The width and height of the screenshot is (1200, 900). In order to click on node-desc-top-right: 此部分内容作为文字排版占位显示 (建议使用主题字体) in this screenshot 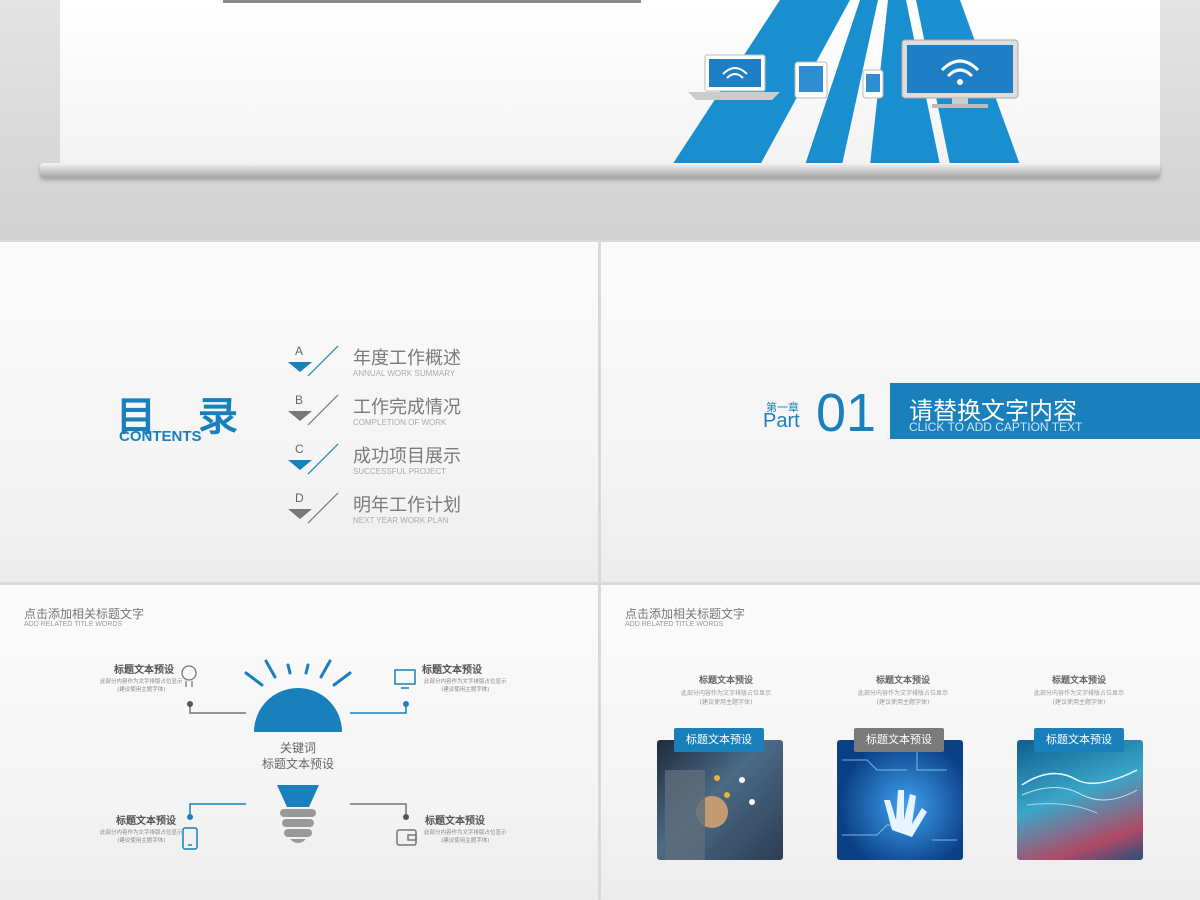, I will do `click(465, 686)`.